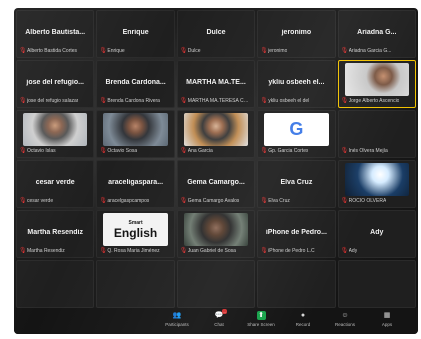 This screenshot has height=339, width=421. I want to click on participant-tile: Brenda Cardona... 🎙 Brenda Cardona Rivera, so click(135, 84).